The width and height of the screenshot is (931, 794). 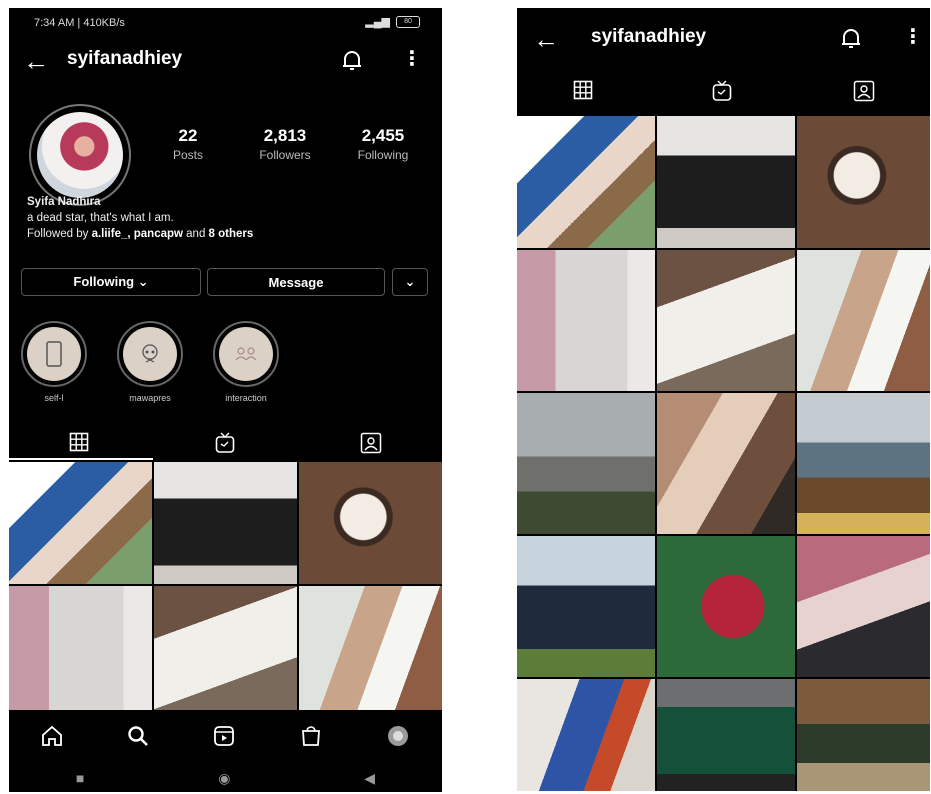 I want to click on phone-icon, so click(x=54, y=354).